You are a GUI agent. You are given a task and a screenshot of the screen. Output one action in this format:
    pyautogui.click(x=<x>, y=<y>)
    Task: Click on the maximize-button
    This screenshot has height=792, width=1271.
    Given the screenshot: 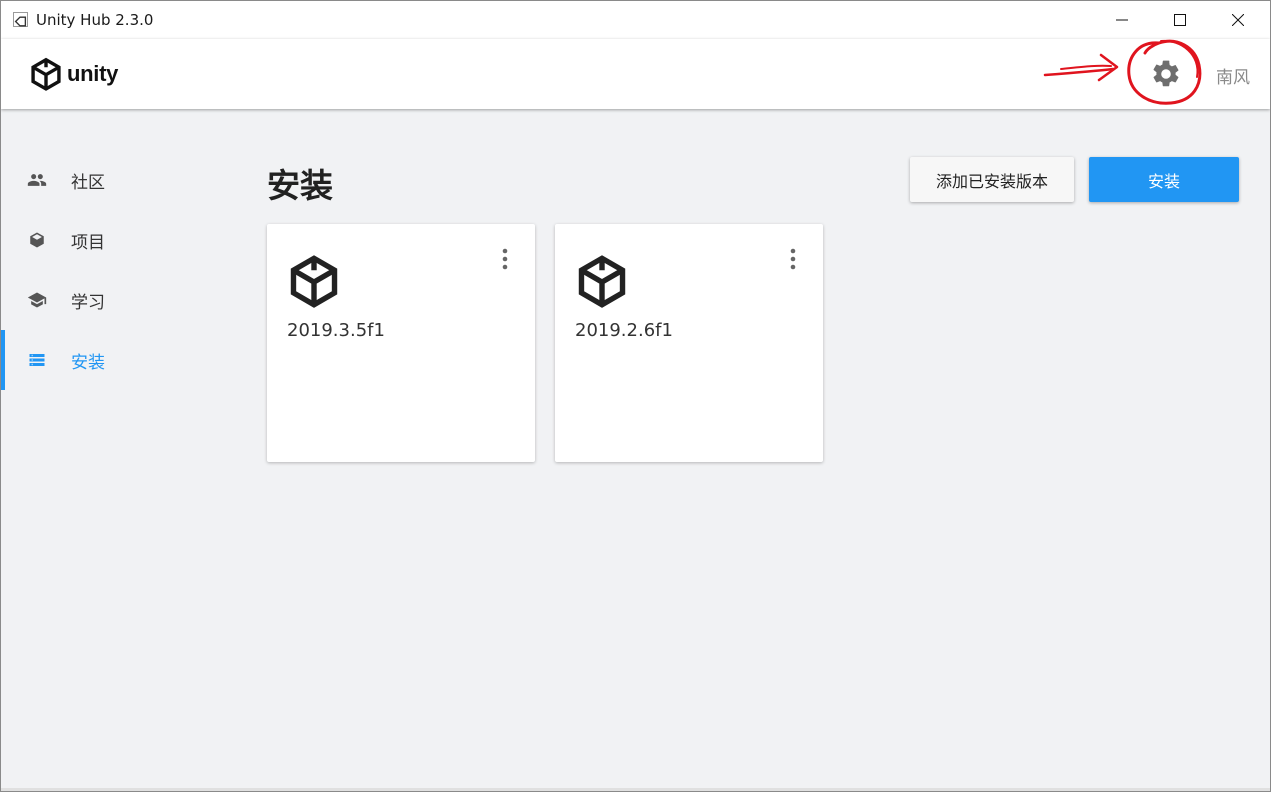 What is the action you would take?
    pyautogui.click(x=1180, y=20)
    